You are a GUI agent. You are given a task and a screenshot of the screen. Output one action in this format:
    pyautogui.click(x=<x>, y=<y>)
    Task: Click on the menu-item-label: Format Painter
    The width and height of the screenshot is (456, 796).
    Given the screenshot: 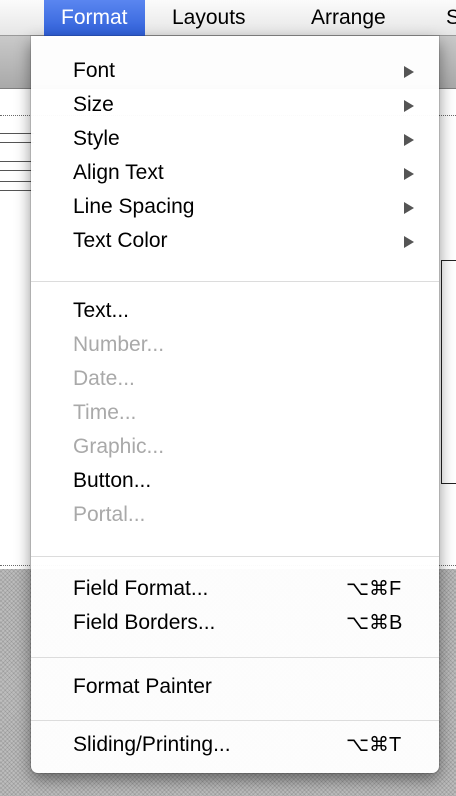 What is the action you would take?
    pyautogui.click(x=142, y=686)
    